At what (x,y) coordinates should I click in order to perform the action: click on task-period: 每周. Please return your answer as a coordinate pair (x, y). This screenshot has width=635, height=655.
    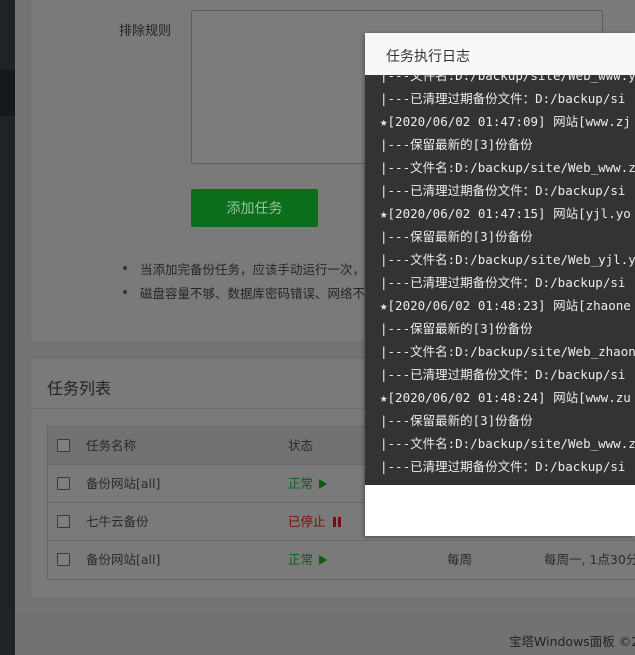
    Looking at the image, I should click on (460, 559).